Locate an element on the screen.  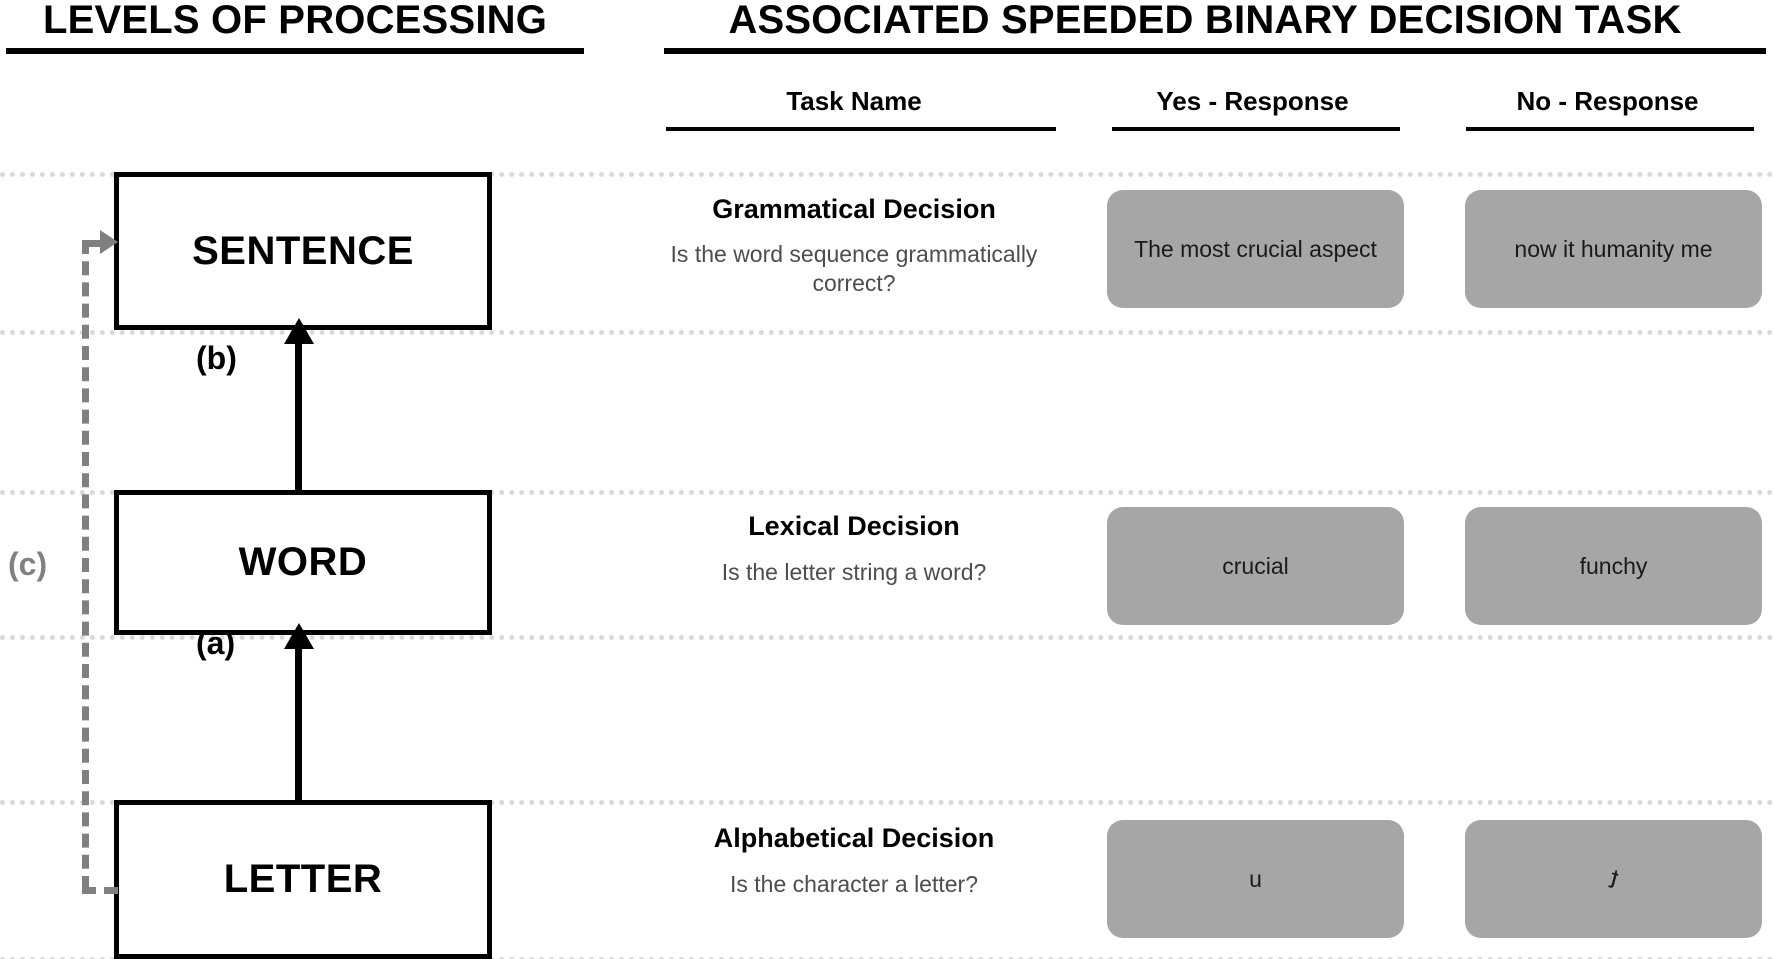
column-header-task-name: Task Name is located at coordinates (854, 101).